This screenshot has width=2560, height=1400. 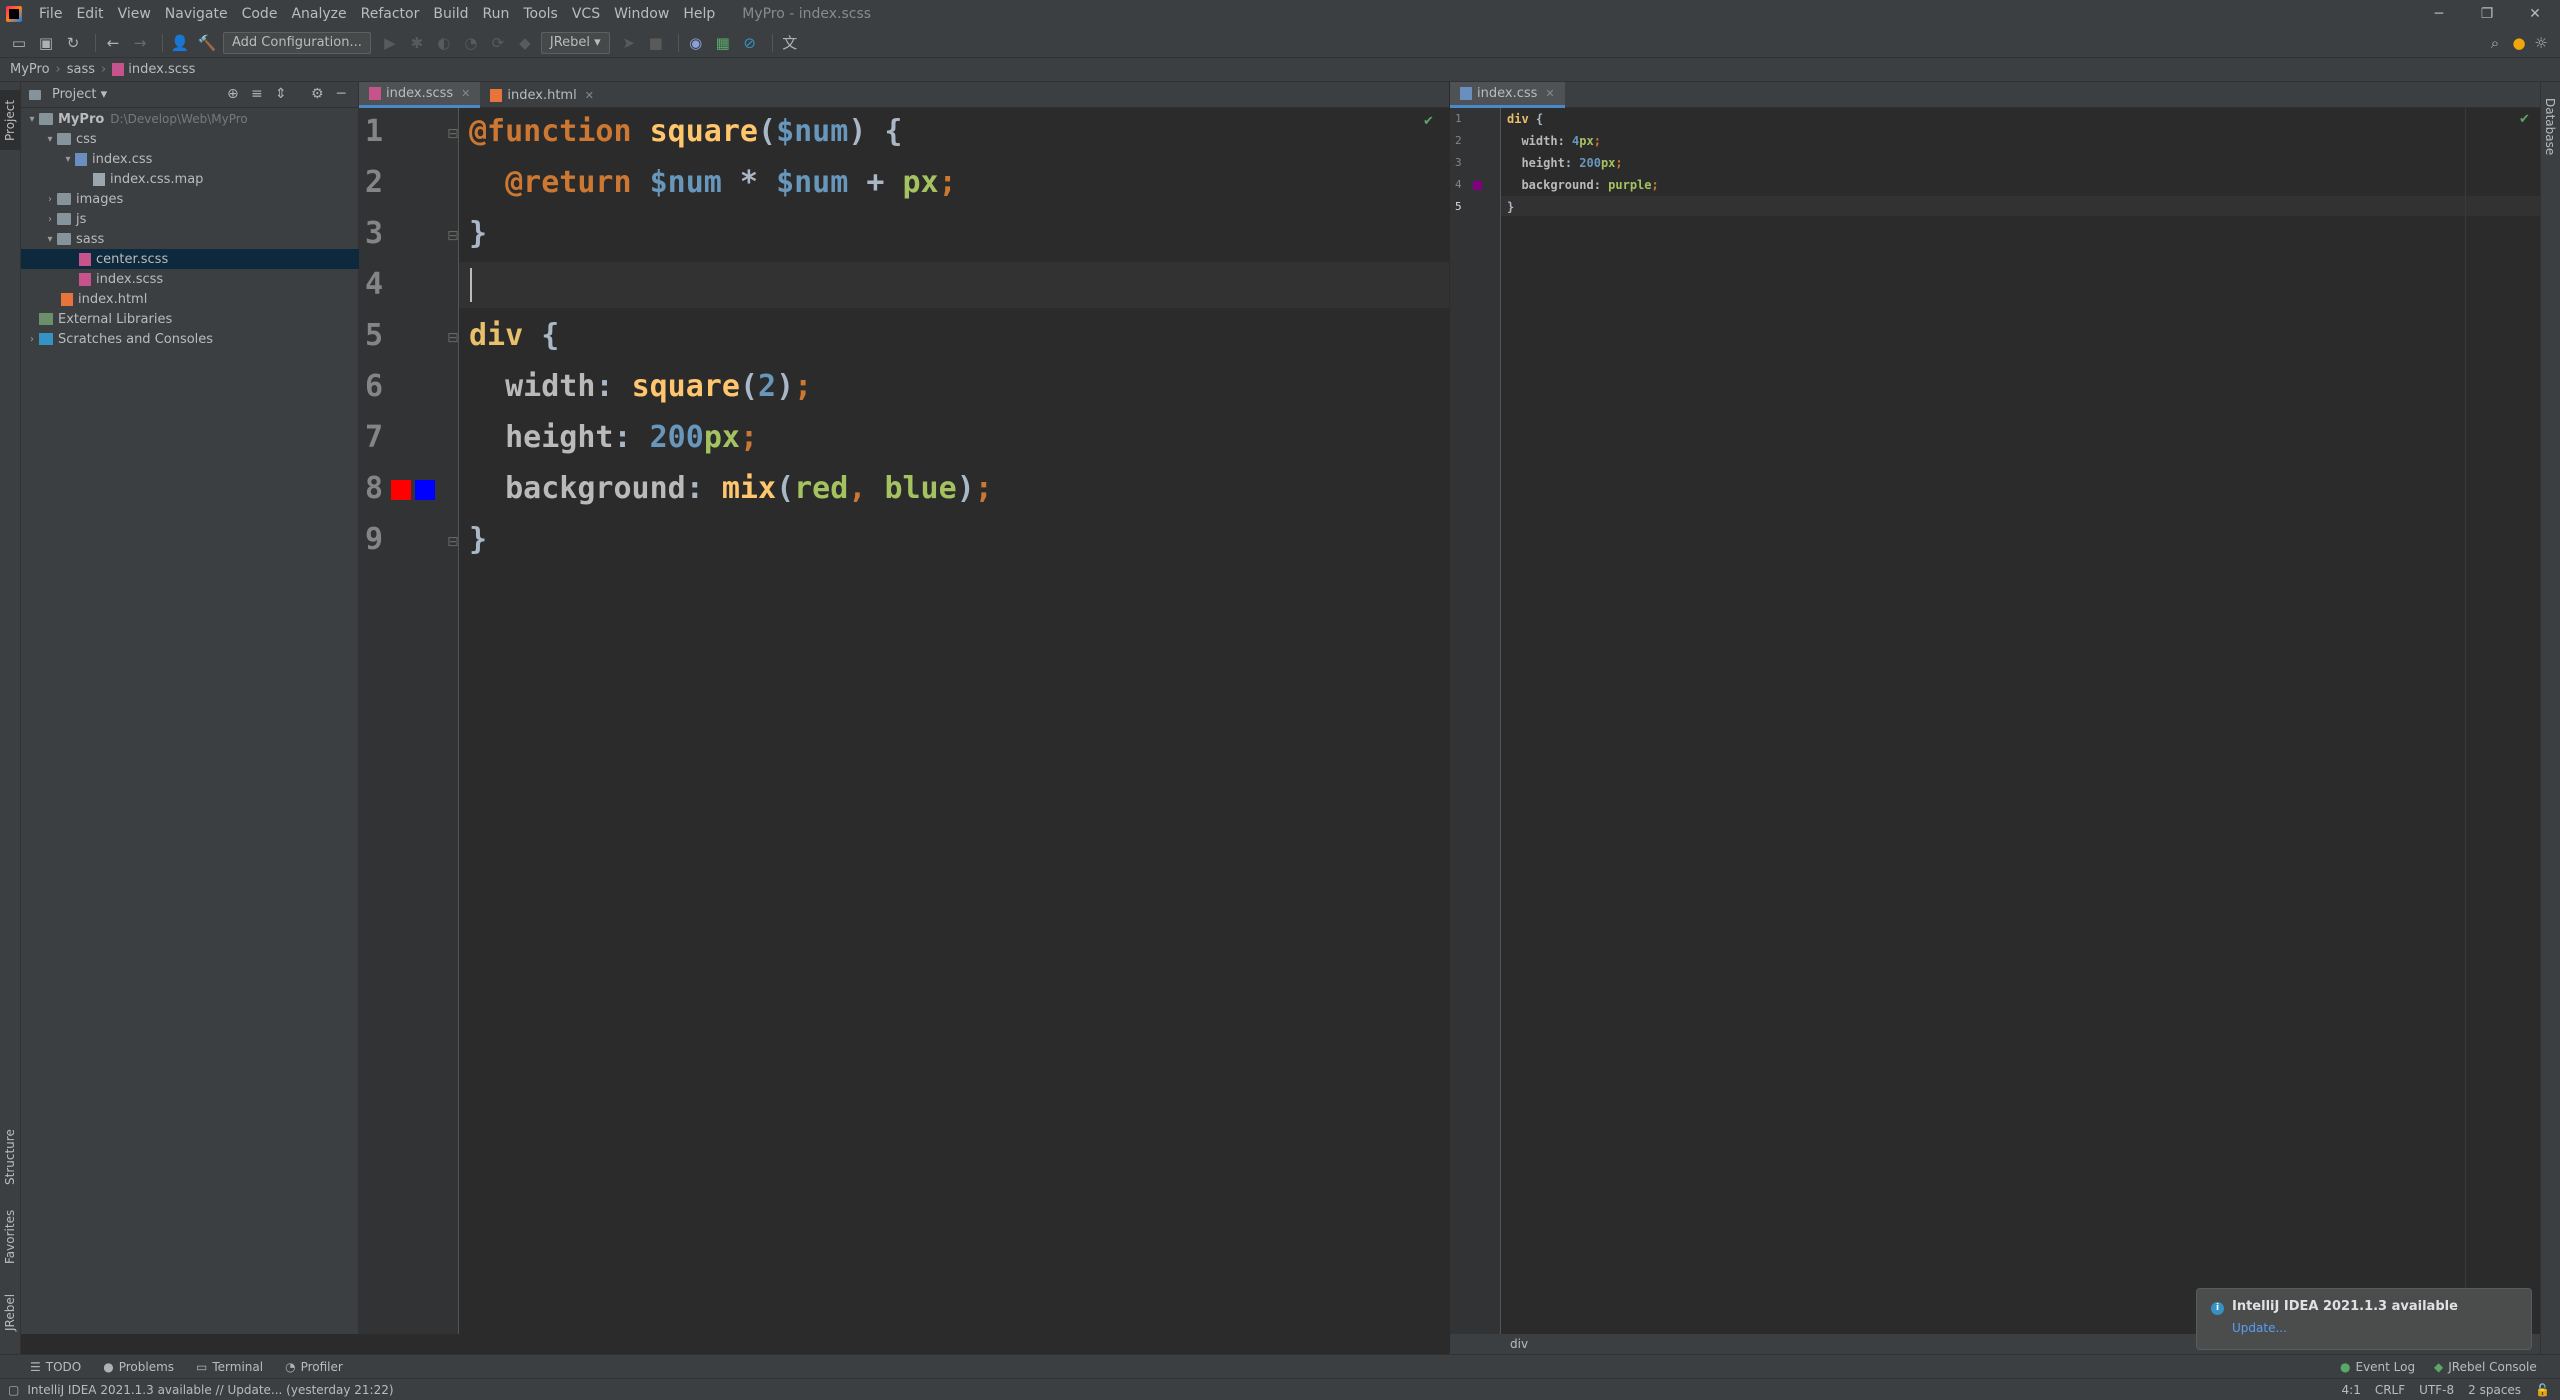 What do you see at coordinates (699, 14) in the screenshot?
I see `menu-help: Help` at bounding box center [699, 14].